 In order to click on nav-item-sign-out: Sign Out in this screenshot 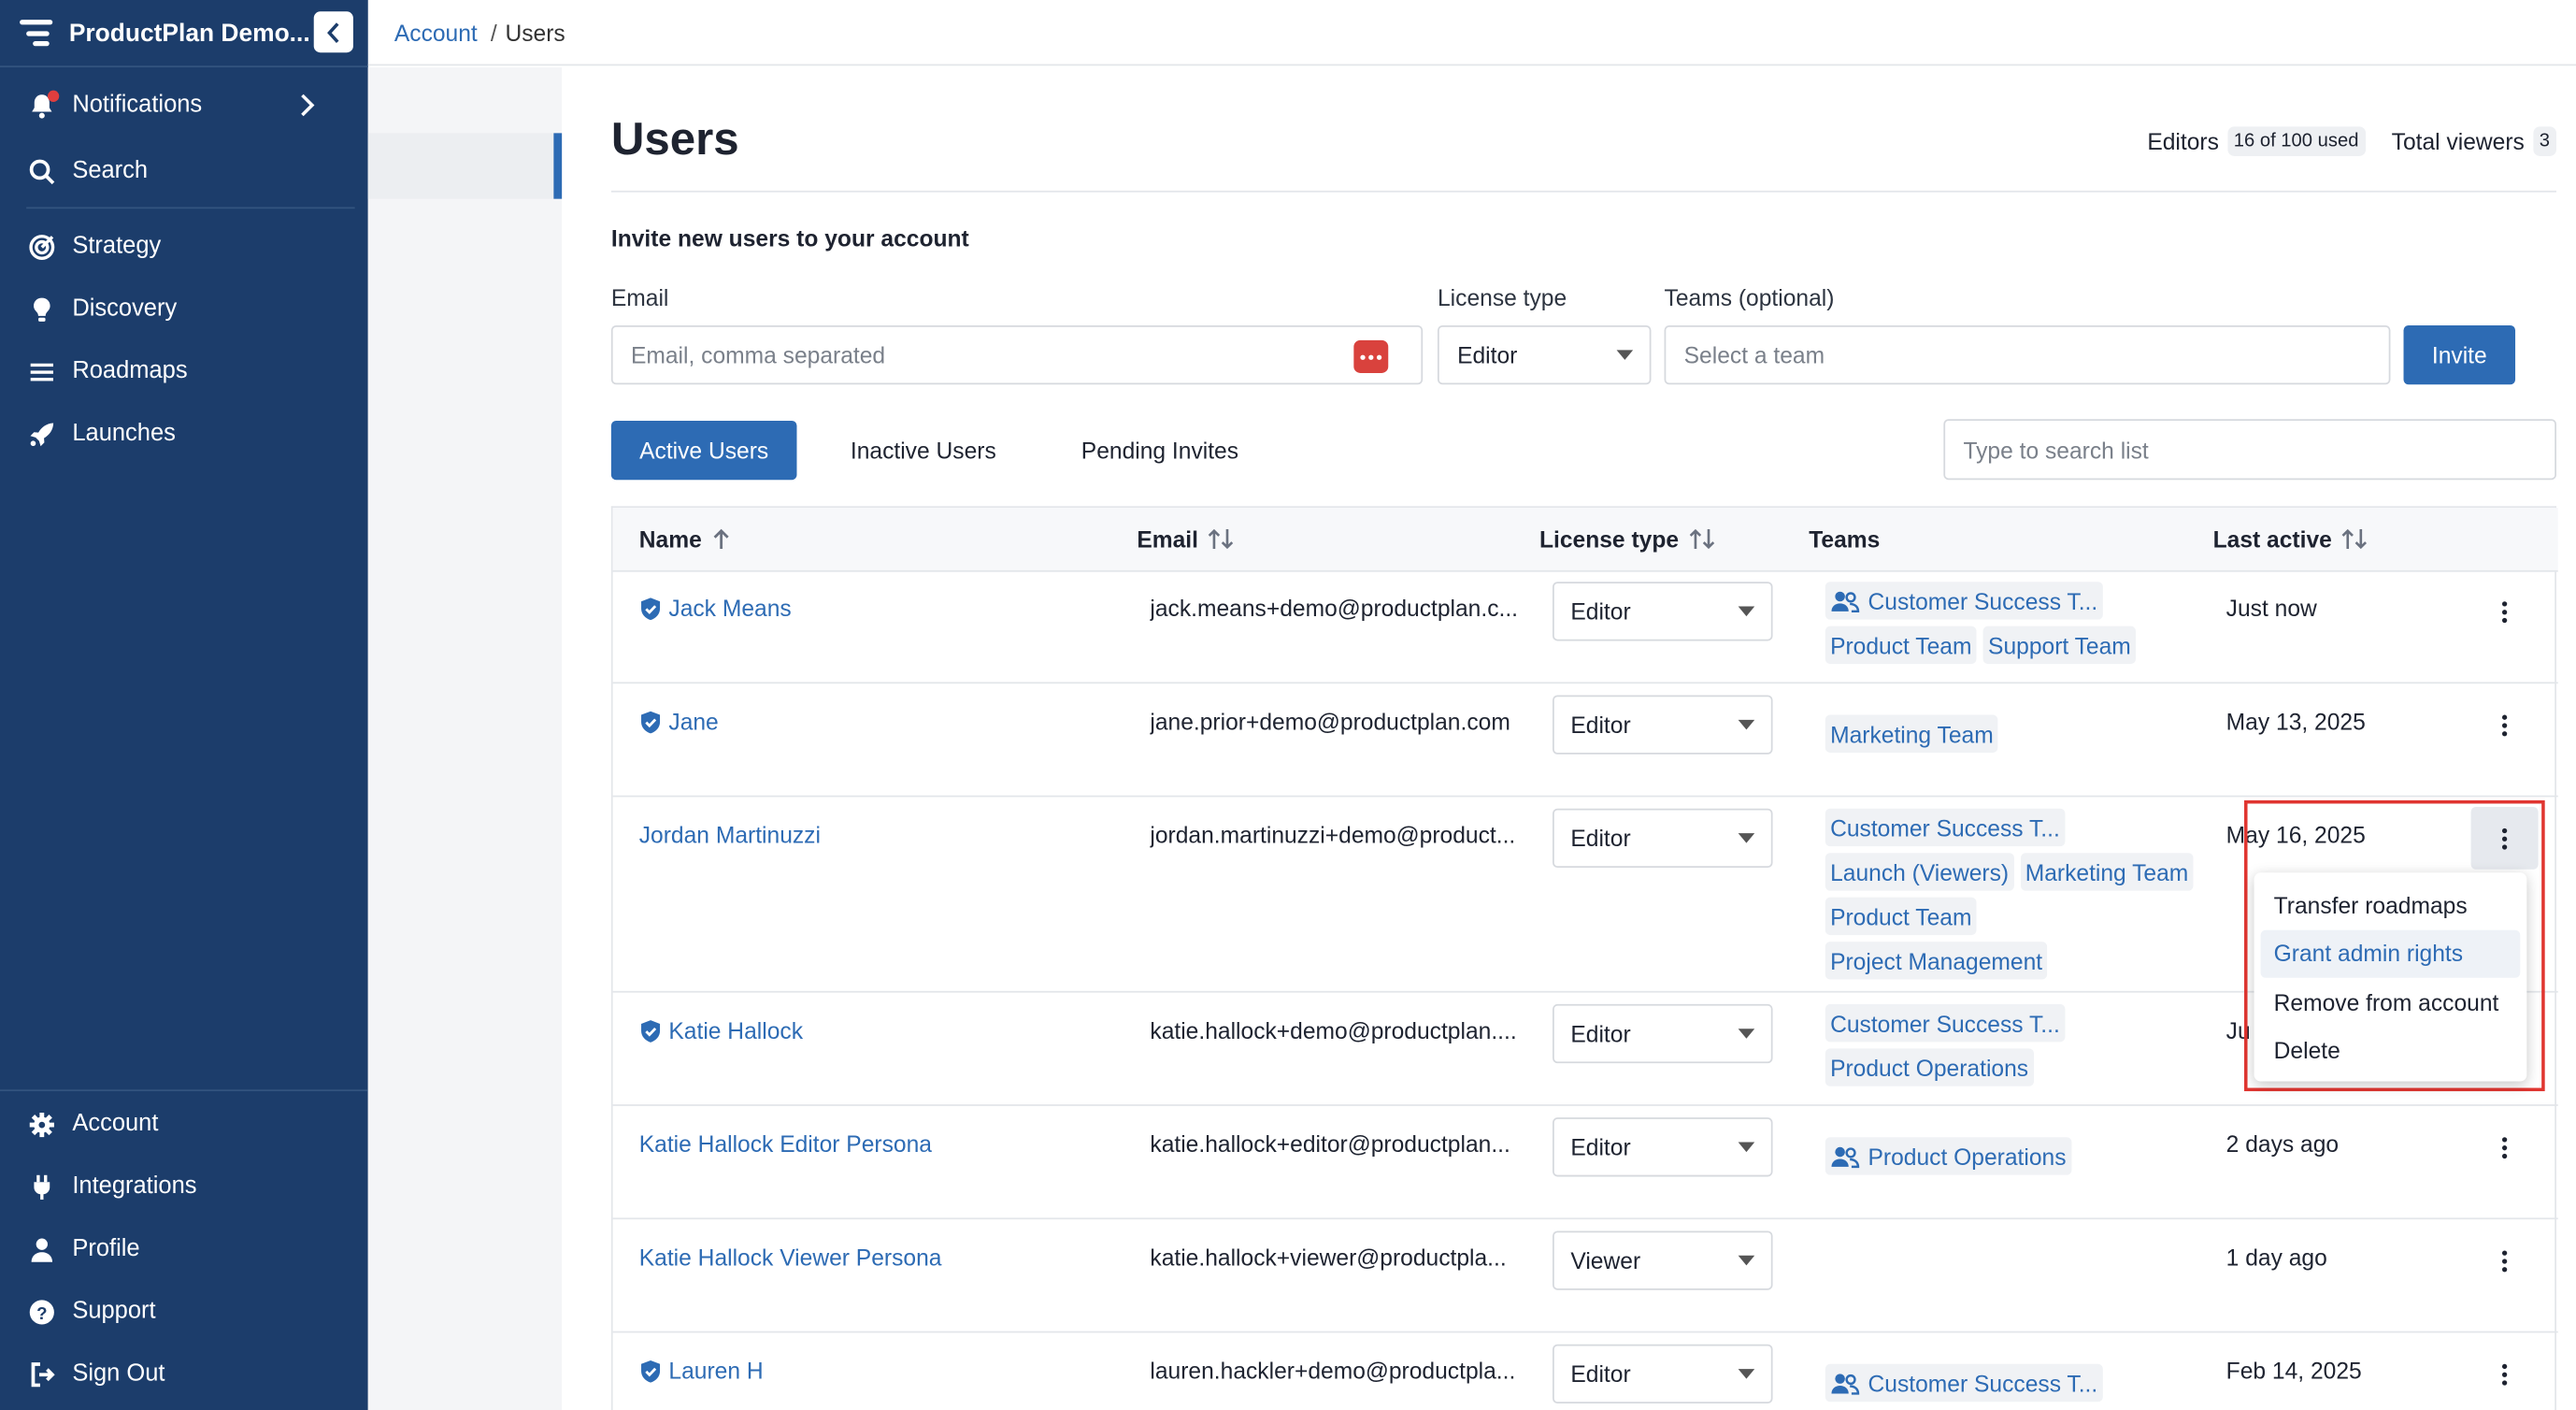, I will do `click(184, 1374)`.